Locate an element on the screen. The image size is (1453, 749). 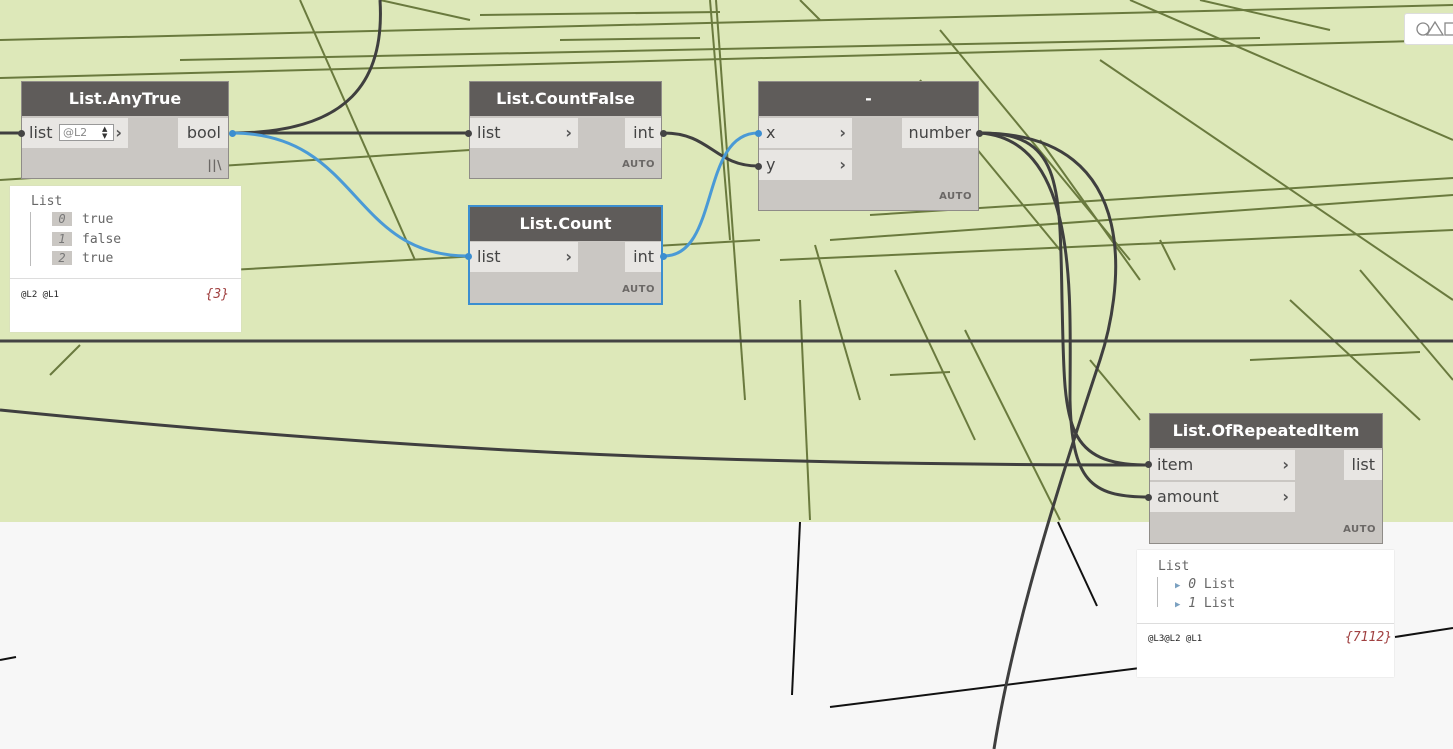
view-toggle is located at coordinates (1428, 29).